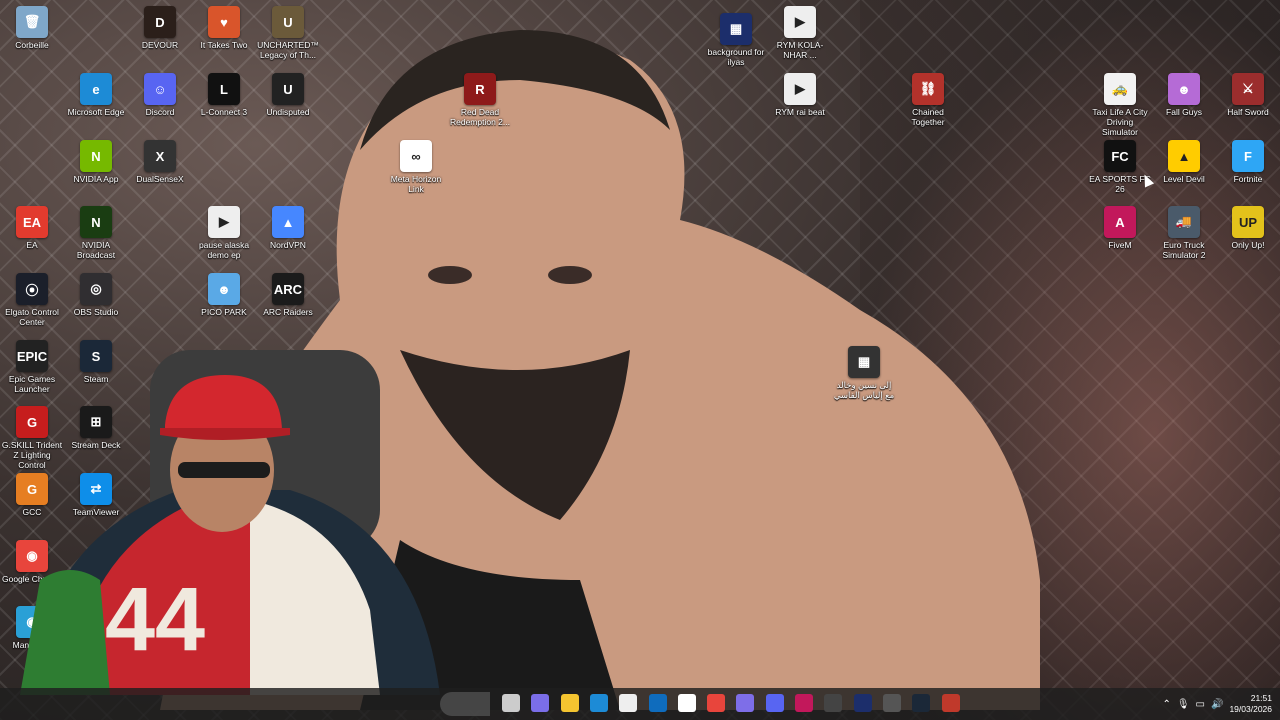  I want to click on microphone-icon: 🎙, so click(1183, 704).